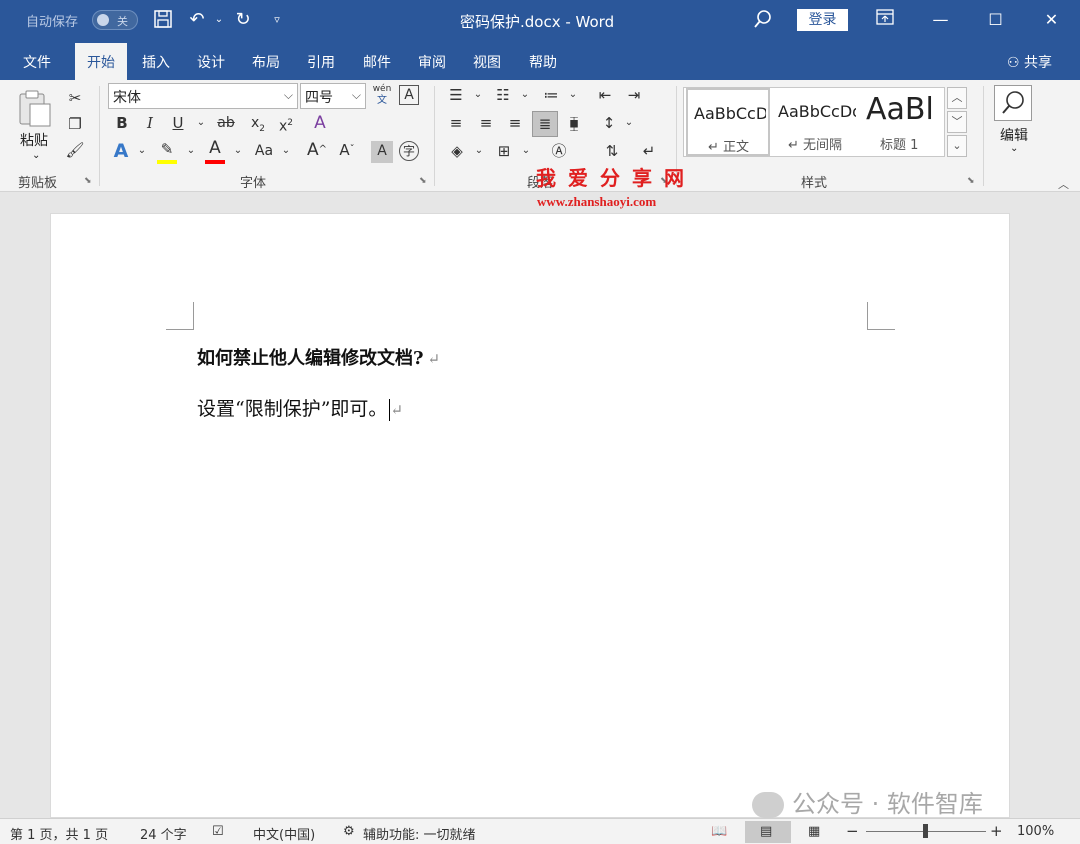 The image size is (1080, 844). Describe the element at coordinates (167, 151) in the screenshot. I see `highlight-icon: ✎` at that location.